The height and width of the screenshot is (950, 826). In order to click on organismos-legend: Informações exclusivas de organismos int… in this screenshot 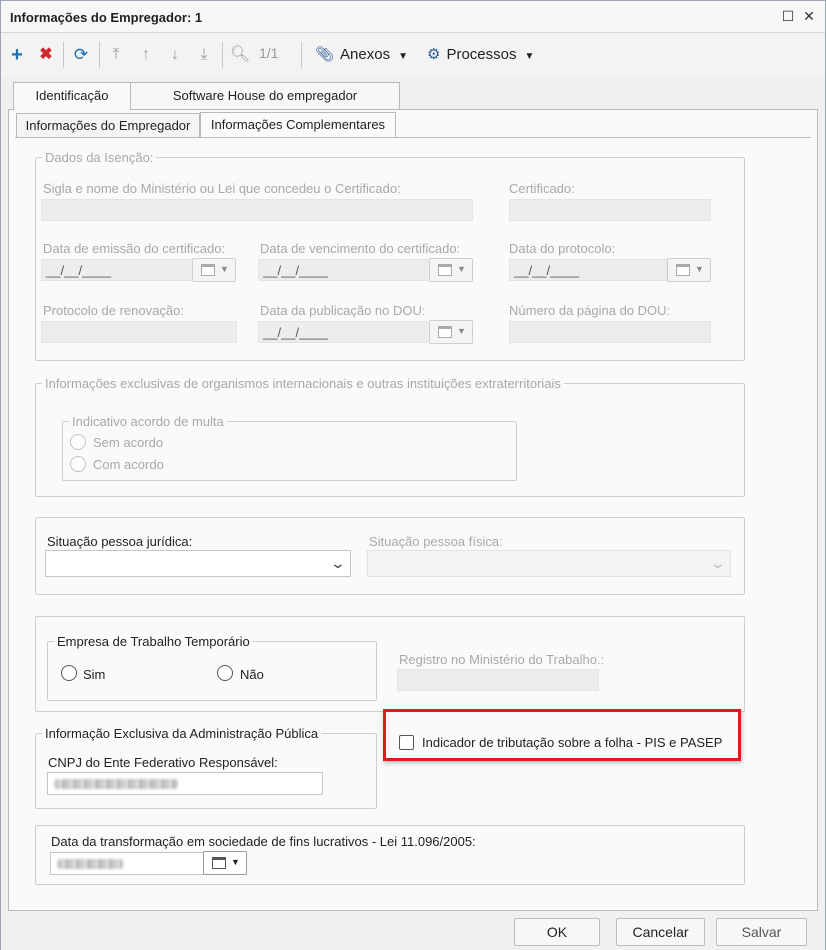, I will do `click(303, 383)`.